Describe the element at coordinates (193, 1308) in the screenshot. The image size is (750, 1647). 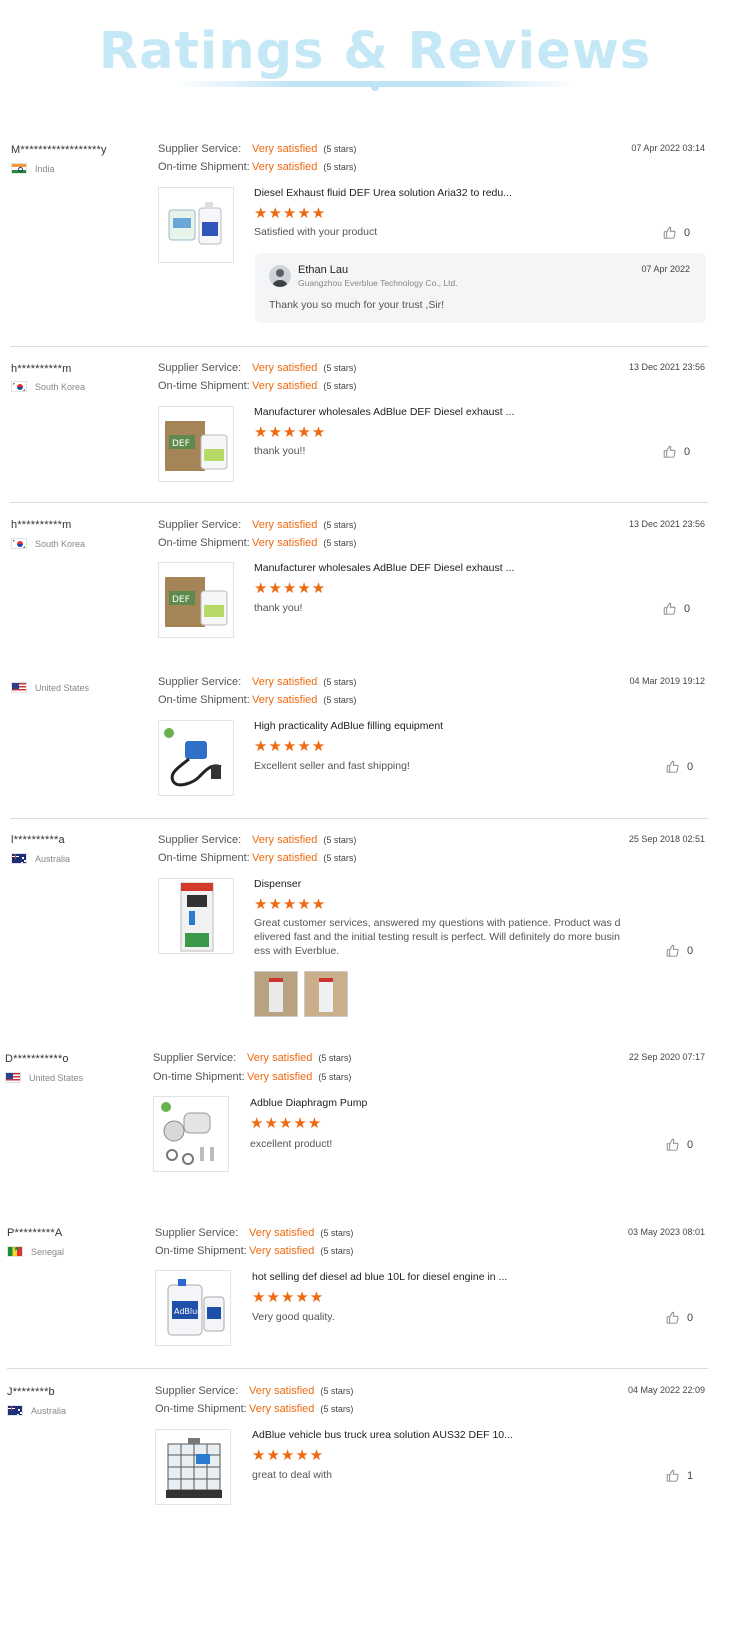
I see `product-thumbnail: AdBlue` at that location.